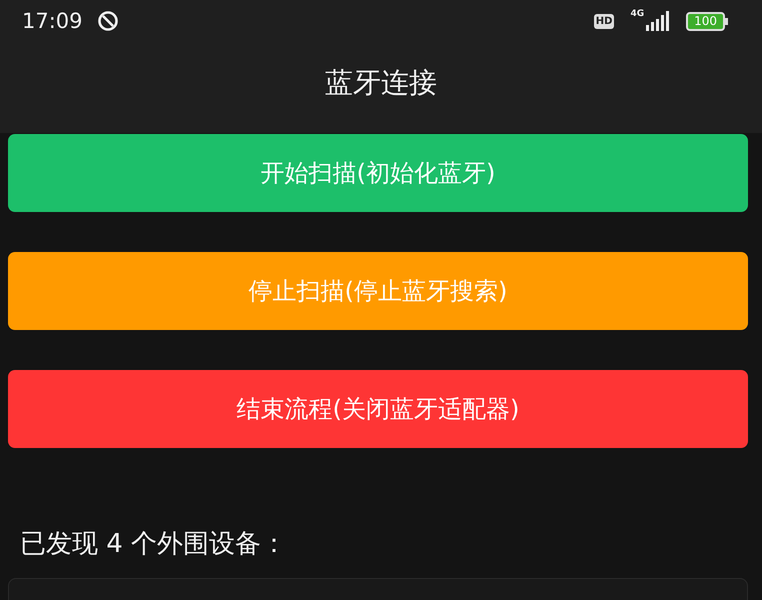 This screenshot has height=600, width=762. What do you see at coordinates (705, 21) in the screenshot?
I see `battery-level: 100` at bounding box center [705, 21].